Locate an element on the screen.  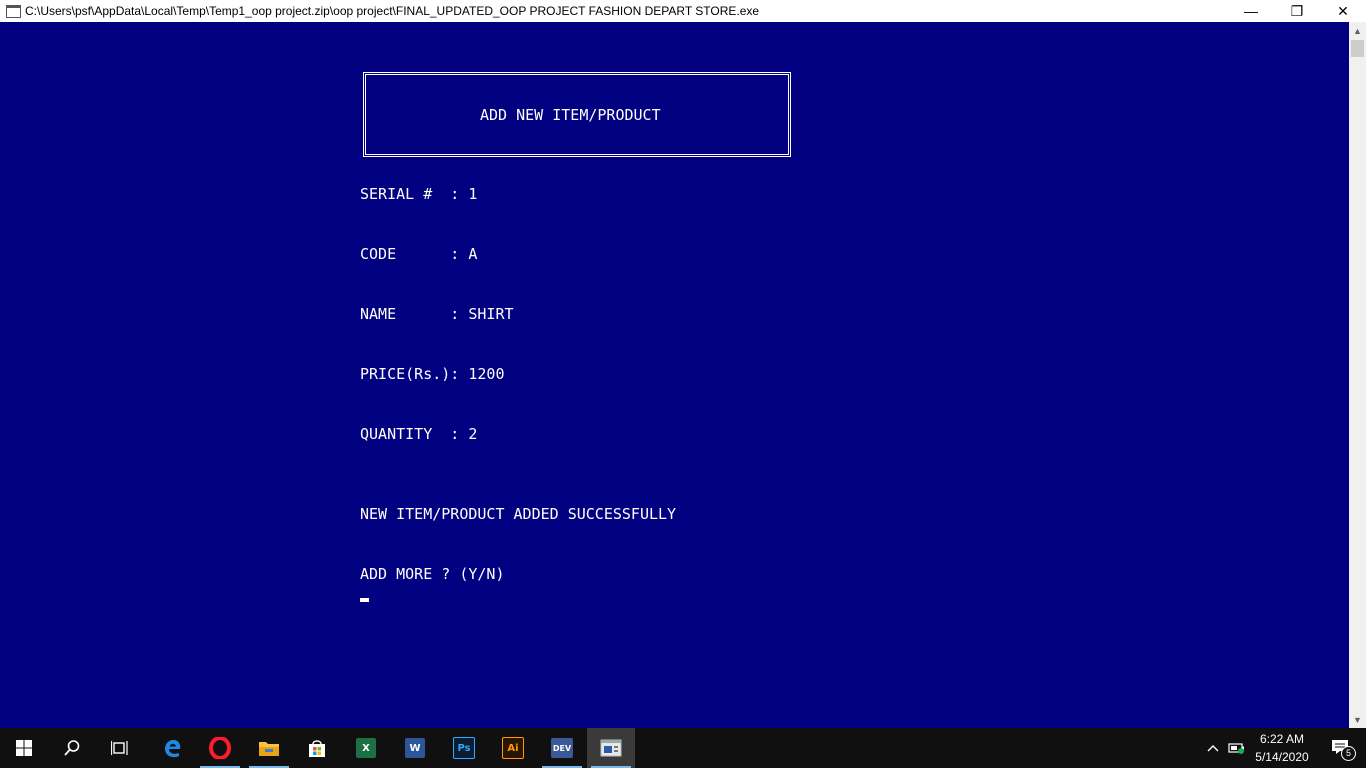
taskbar-file-explorer is located at coordinates (269, 748).